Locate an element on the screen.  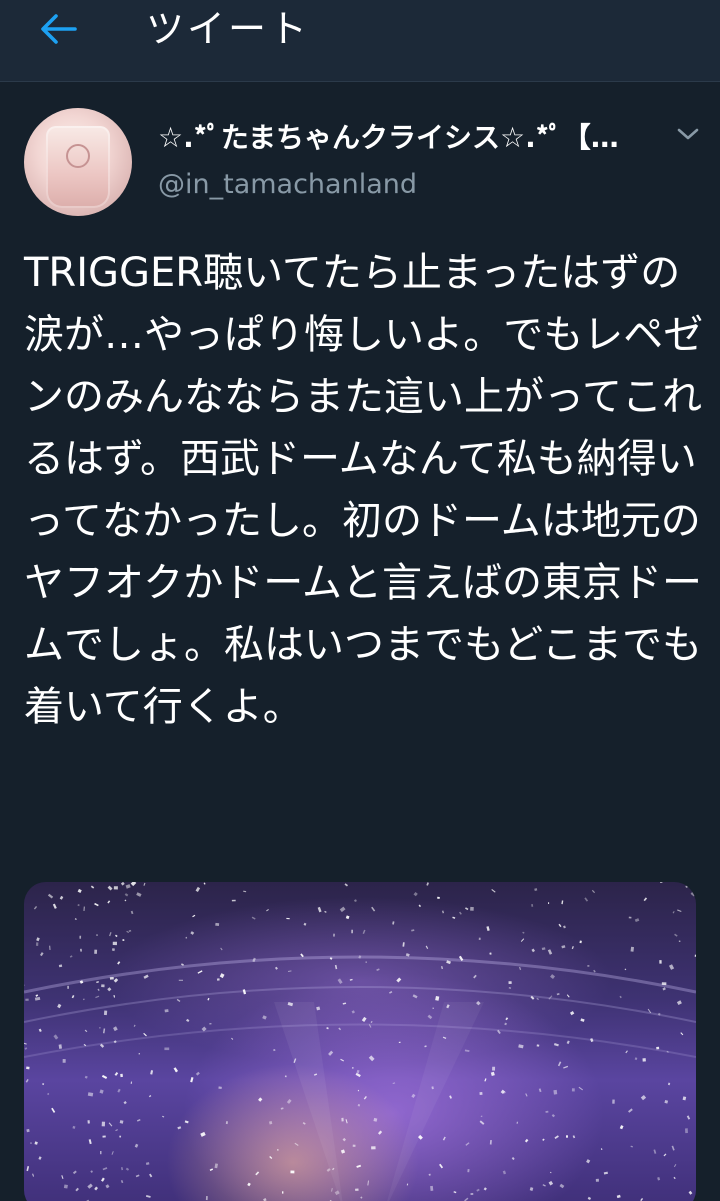
tweet-menu-button is located at coordinates (688, 136).